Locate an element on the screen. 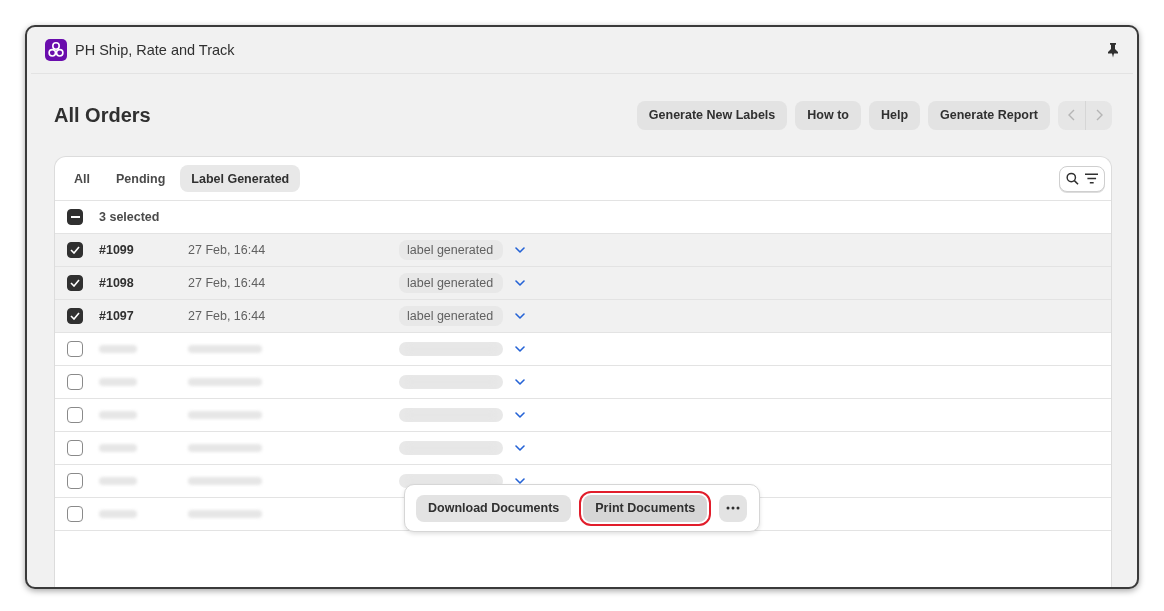 The width and height of the screenshot is (1164, 611). ellipsis-icon is located at coordinates (733, 508).